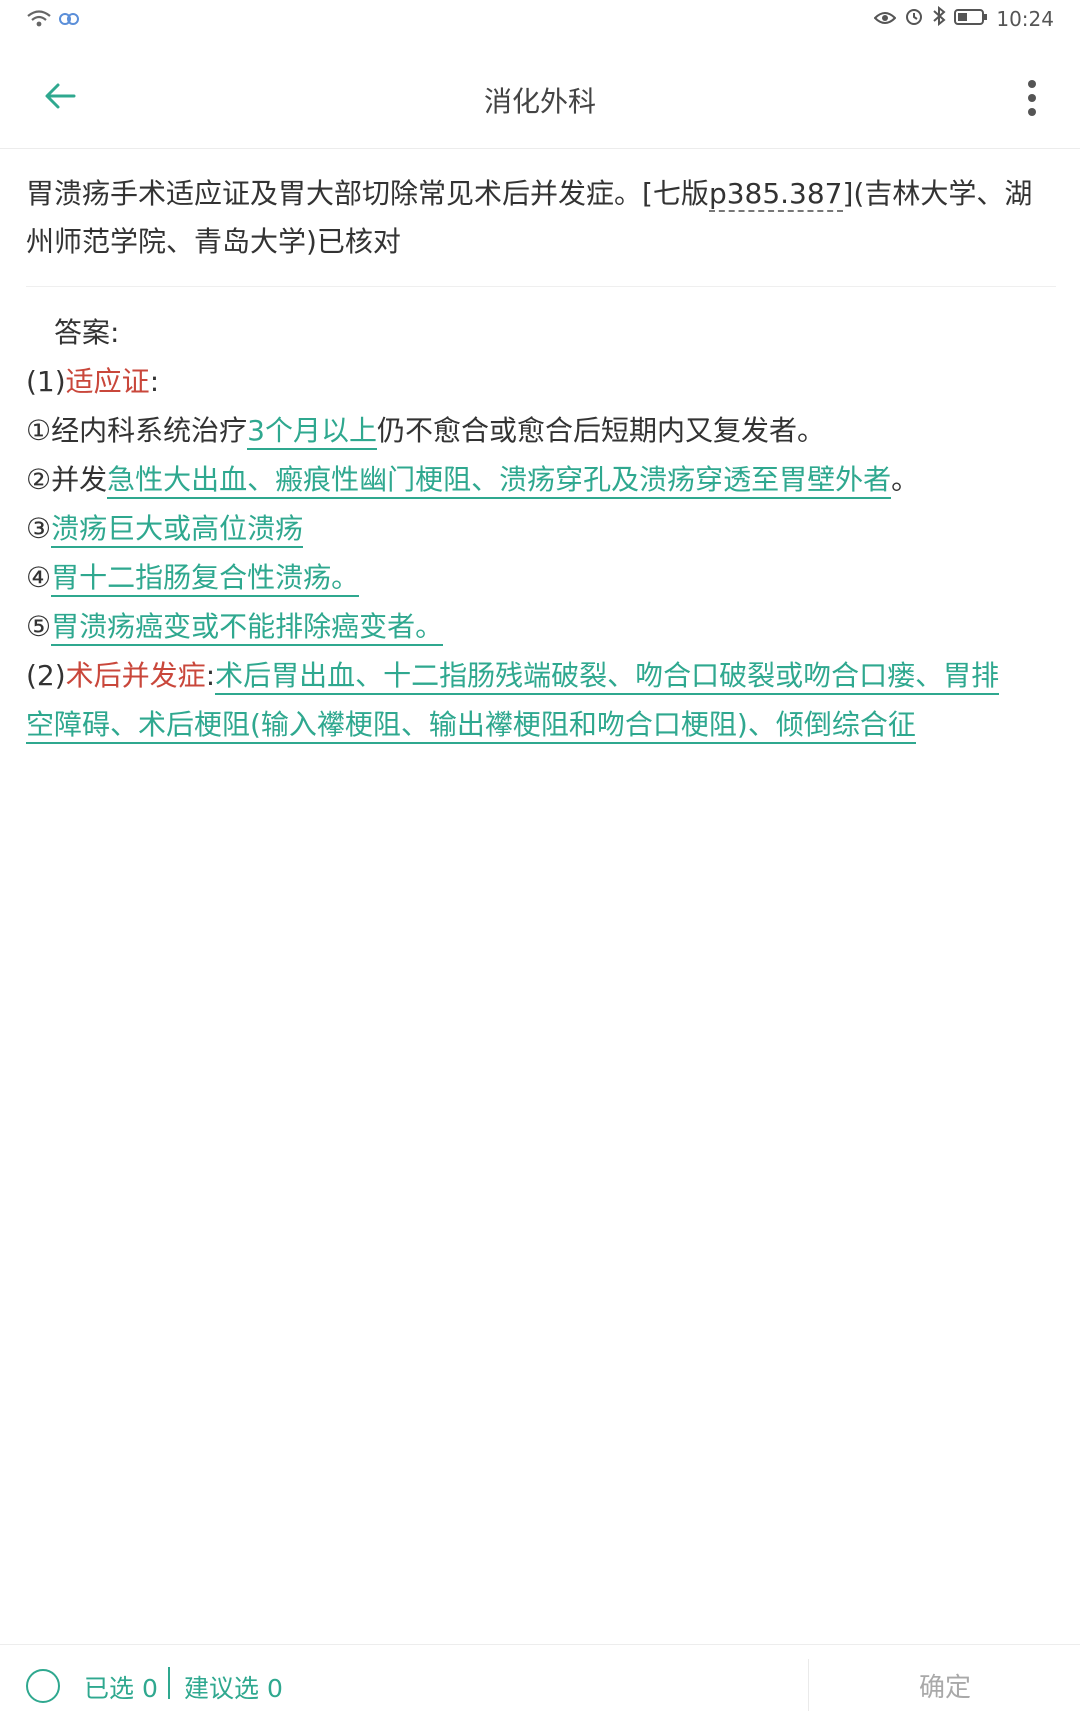  Describe the element at coordinates (945, 1685) in the screenshot. I see `confirm-button: 确定` at that location.